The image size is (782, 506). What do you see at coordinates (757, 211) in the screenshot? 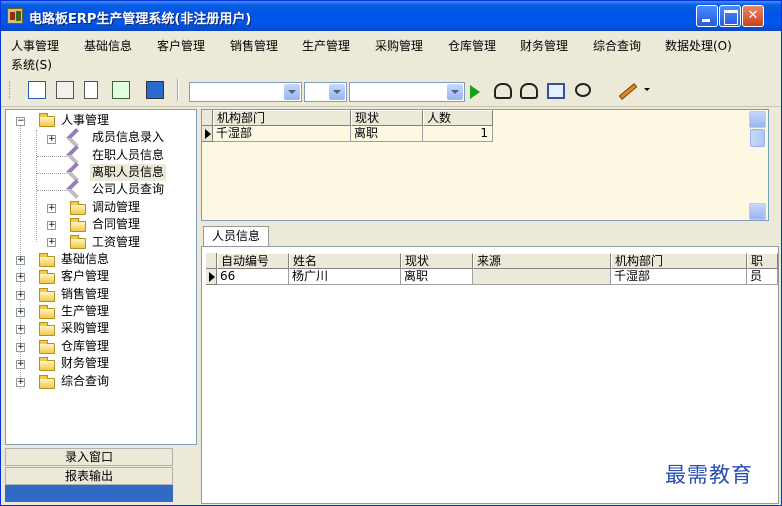
I see `scroll-down-button` at bounding box center [757, 211].